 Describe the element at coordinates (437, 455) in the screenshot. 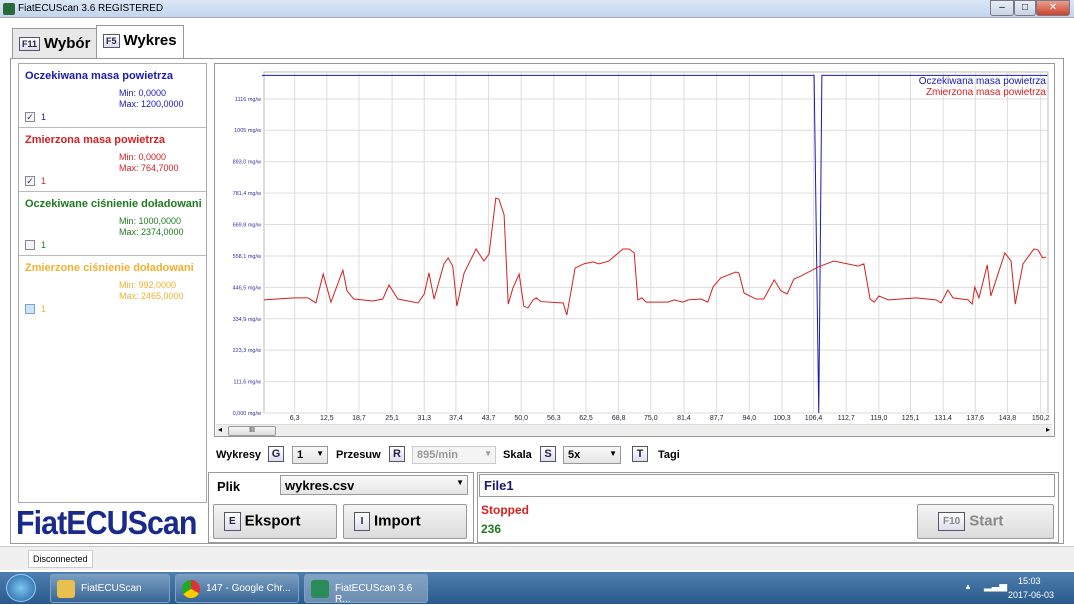

I see `select-value: 895/min` at that location.